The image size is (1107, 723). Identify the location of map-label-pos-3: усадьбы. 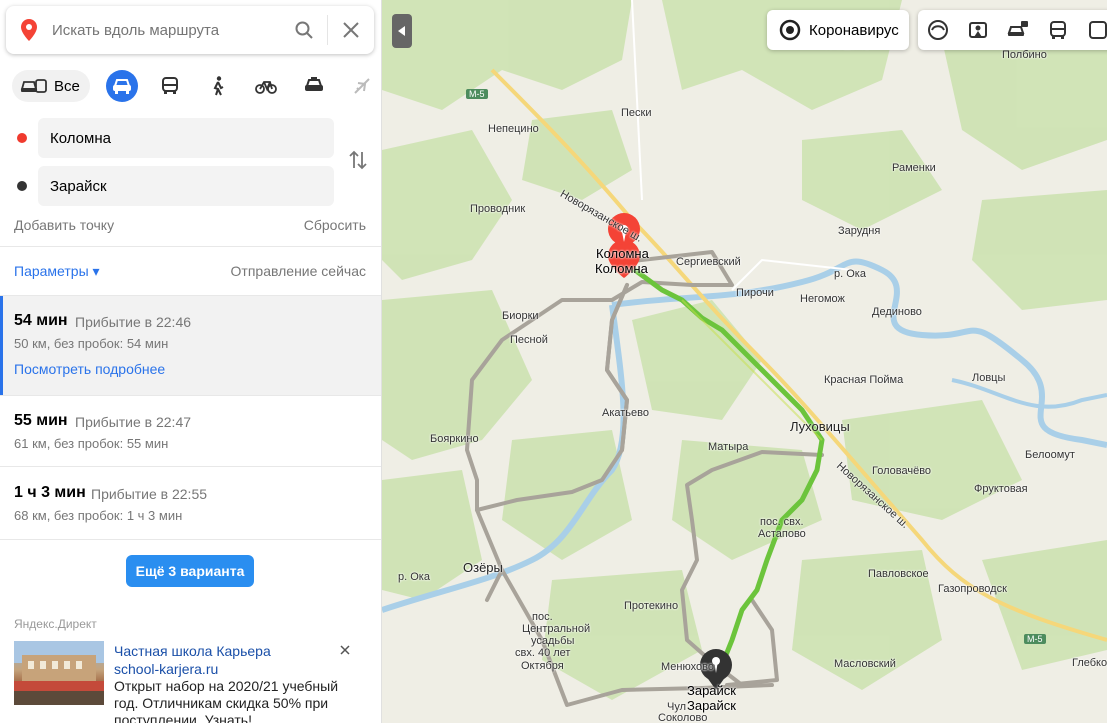
(553, 641).